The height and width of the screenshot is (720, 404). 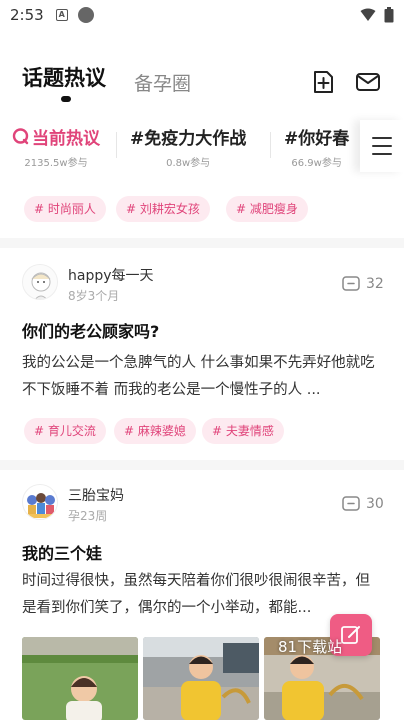 I want to click on tag-chip: # 育儿交流, so click(x=65, y=431).